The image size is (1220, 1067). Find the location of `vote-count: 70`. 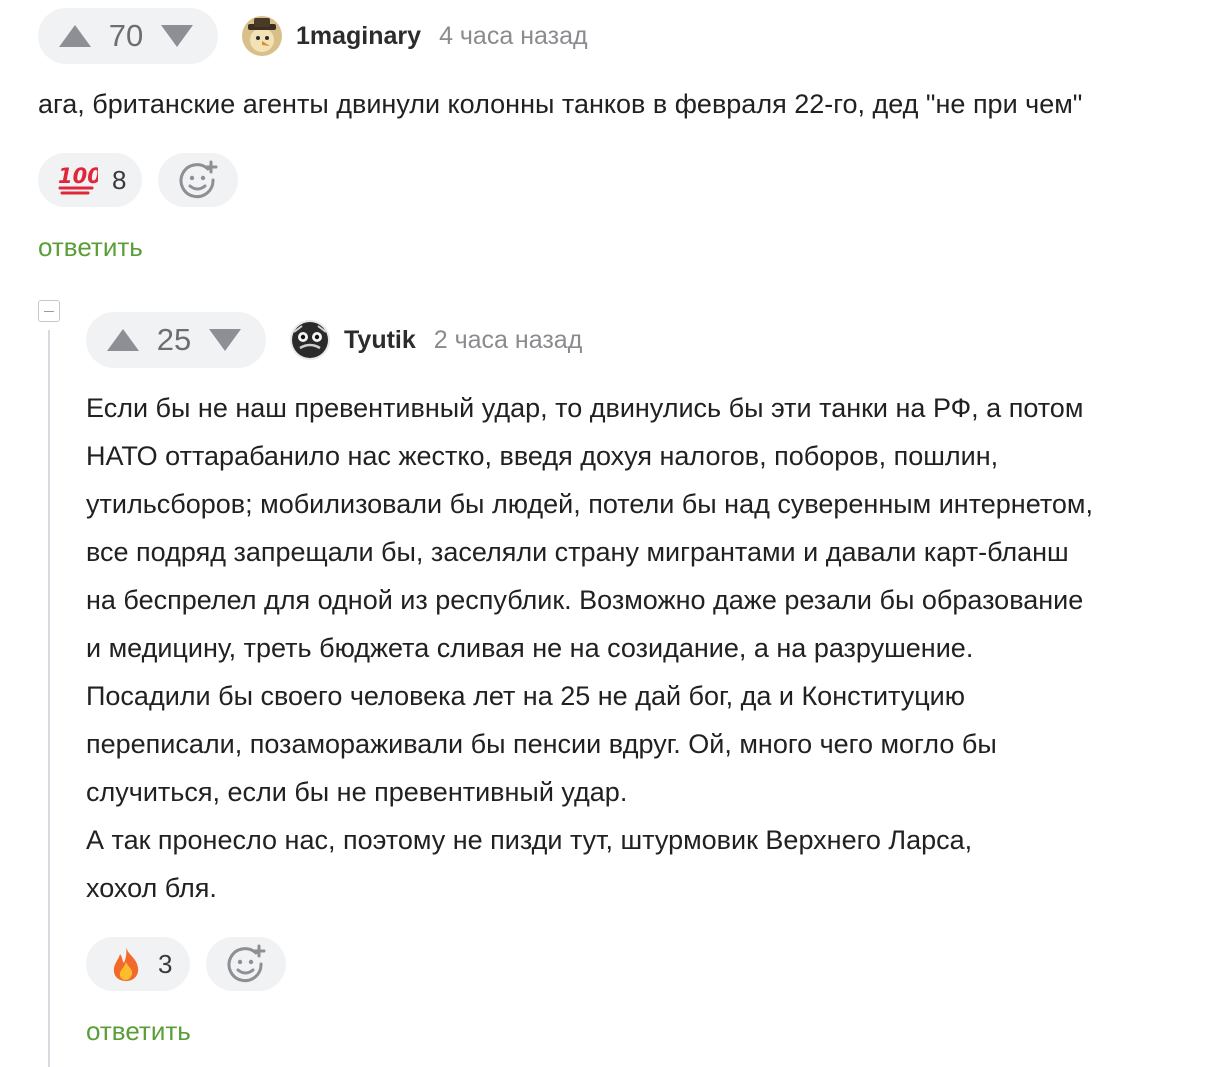

vote-count: 70 is located at coordinates (126, 35).